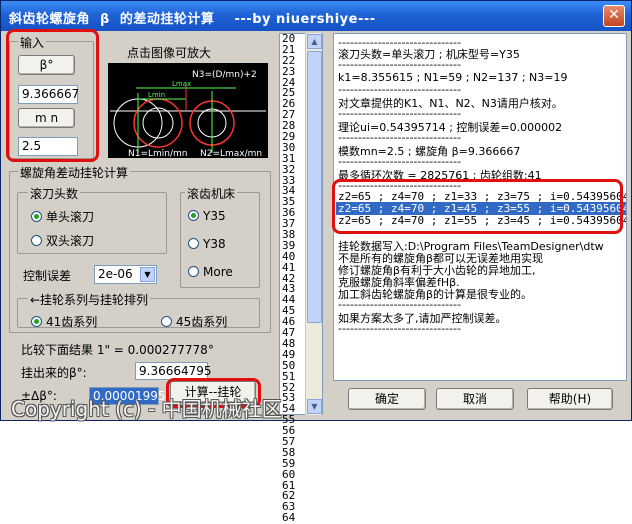 The image size is (632, 524). Describe the element at coordinates (475, 399) in the screenshot. I see `cancel-button: 取消` at that location.